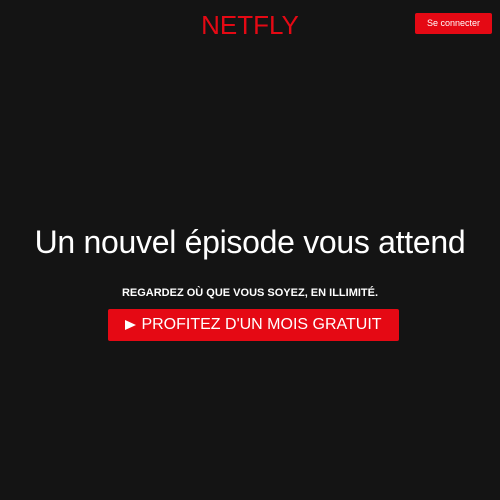 This screenshot has height=500, width=500. Describe the element at coordinates (453, 23) in the screenshot. I see `sign-in-button: Se connecter` at that location.